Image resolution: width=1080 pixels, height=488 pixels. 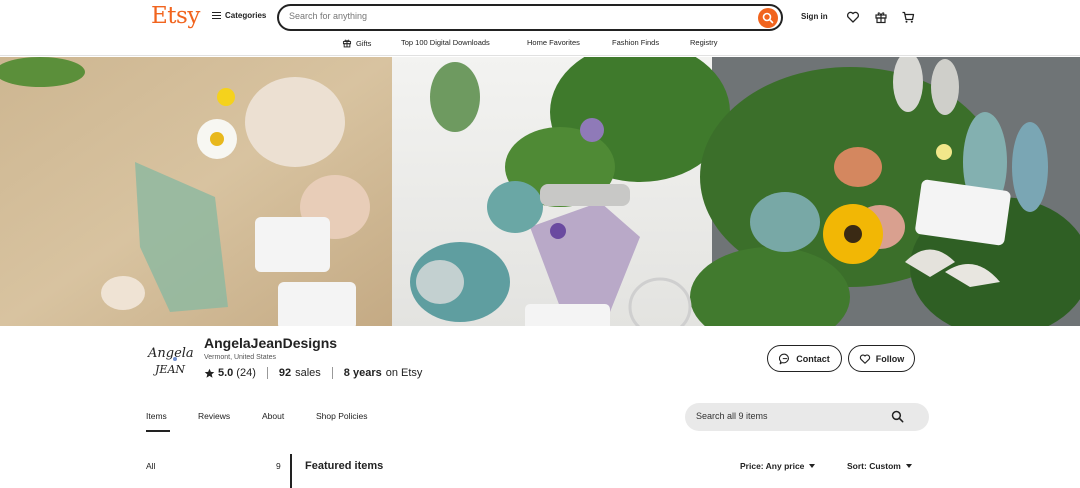 I want to click on nav-item-registry: Registry, so click(x=704, y=42).